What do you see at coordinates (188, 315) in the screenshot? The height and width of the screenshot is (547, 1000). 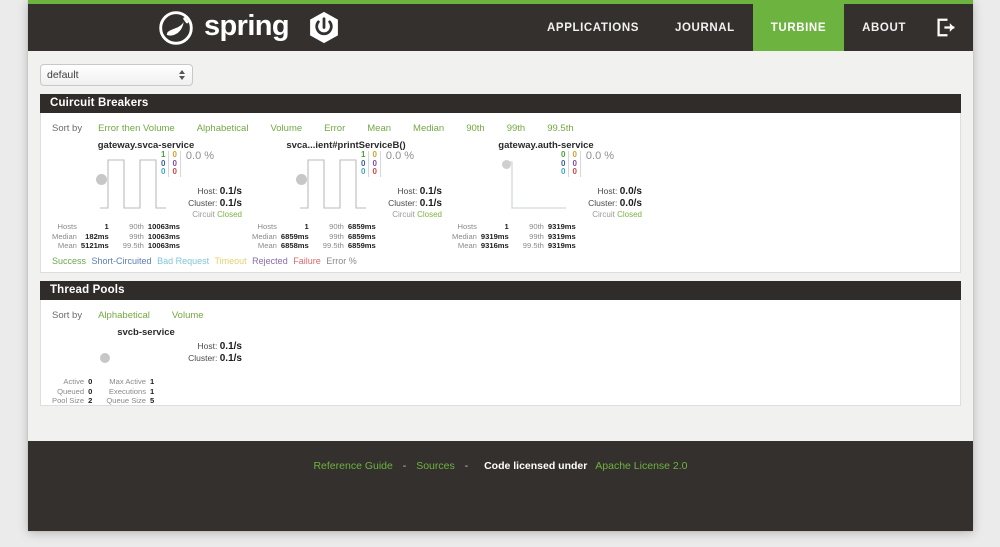 I see `tp-sort-volume: Volume` at bounding box center [188, 315].